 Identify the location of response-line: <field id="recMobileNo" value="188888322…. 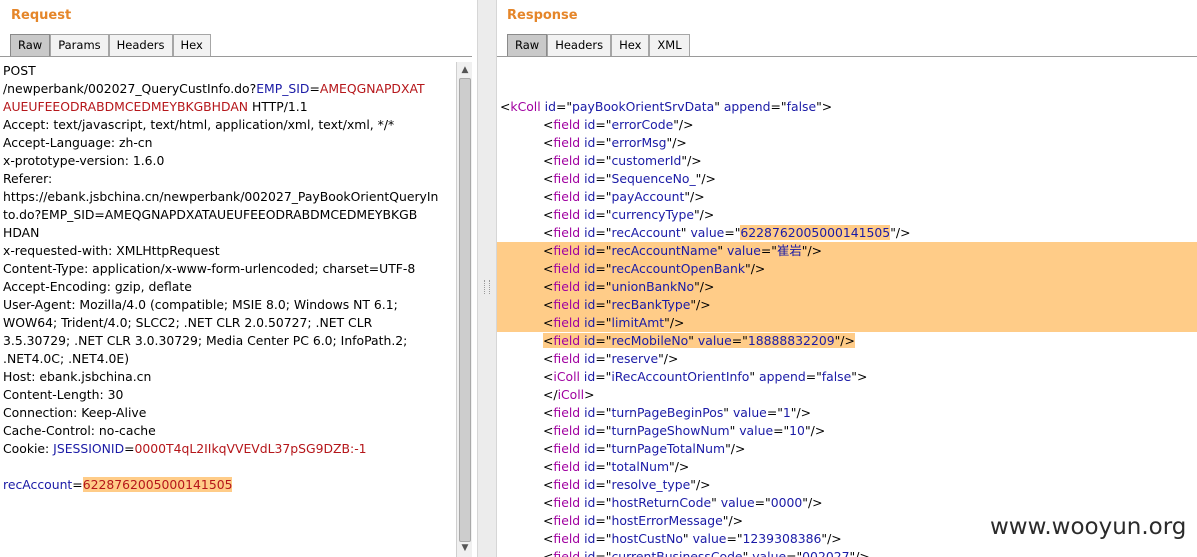
(847, 341).